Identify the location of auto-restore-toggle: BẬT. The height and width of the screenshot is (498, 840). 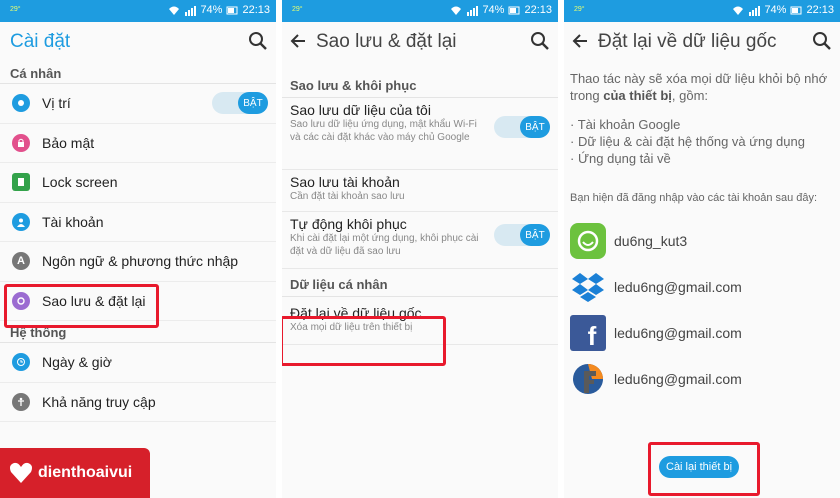
(522, 235).